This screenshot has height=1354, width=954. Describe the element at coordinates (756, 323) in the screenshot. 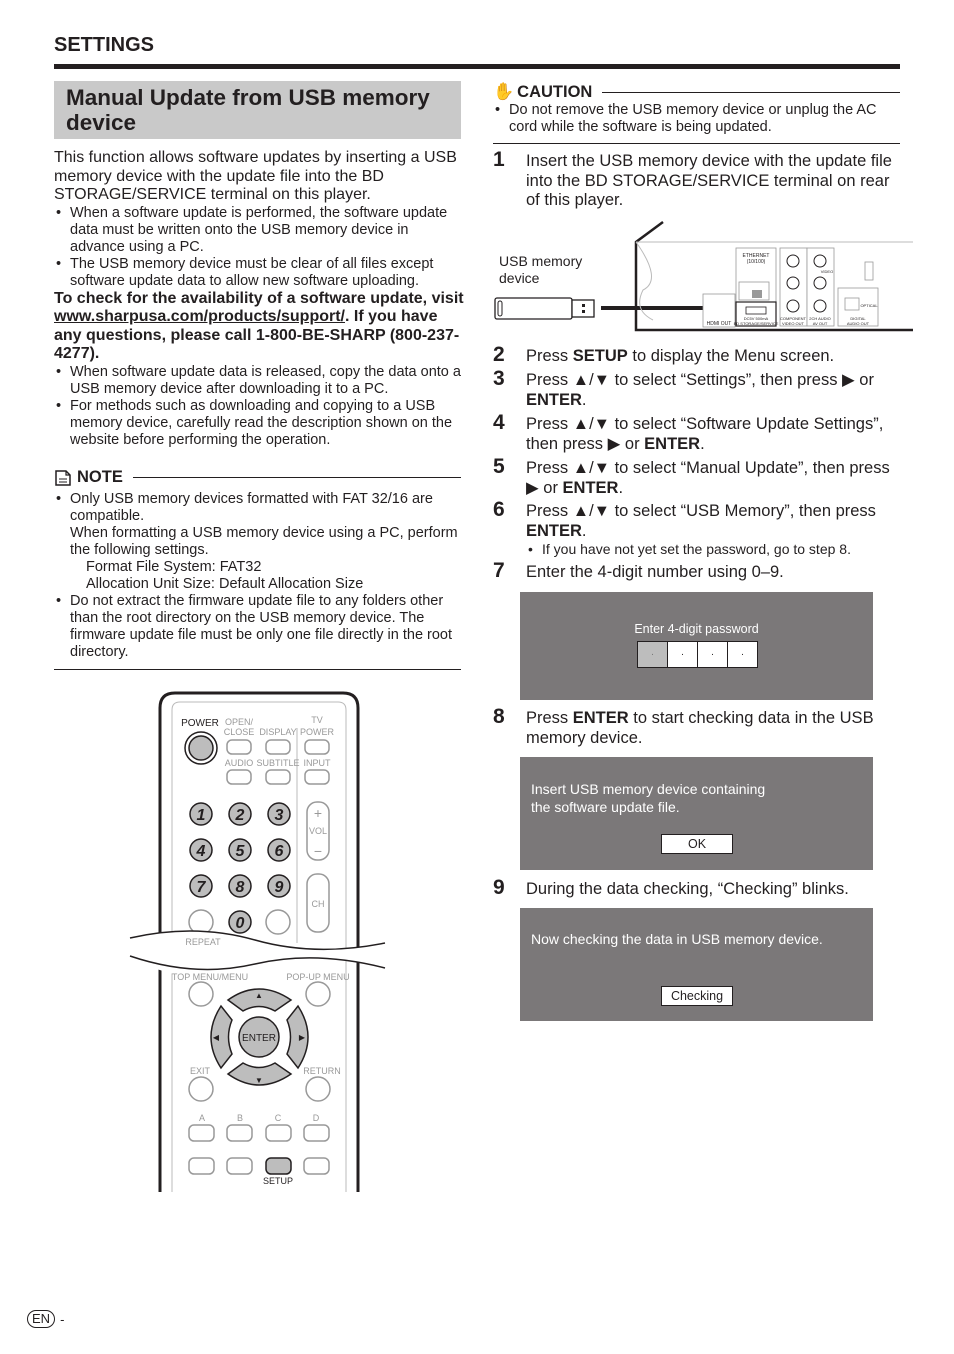

I see `bd-storage-label-2: BD STORAGE/SERVICE` at that location.